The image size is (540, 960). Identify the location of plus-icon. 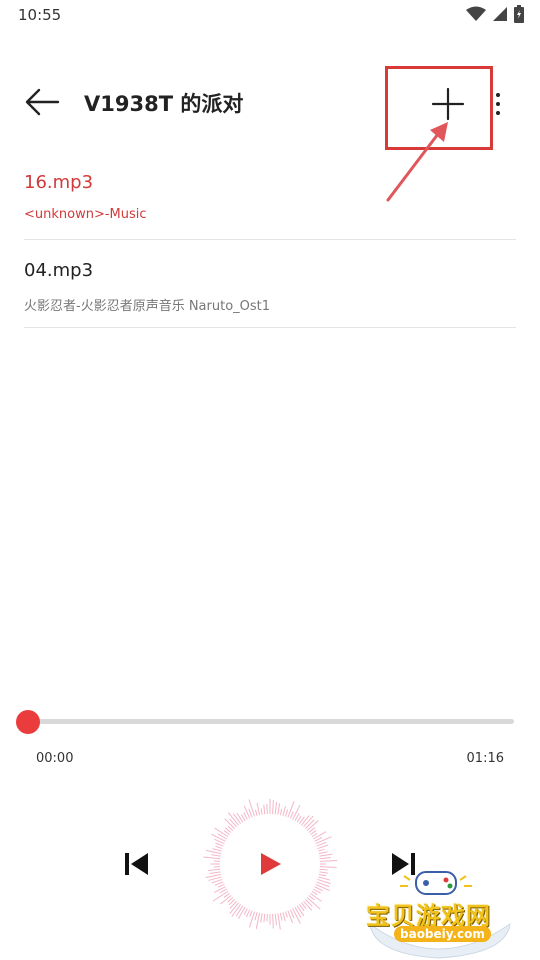
(448, 104).